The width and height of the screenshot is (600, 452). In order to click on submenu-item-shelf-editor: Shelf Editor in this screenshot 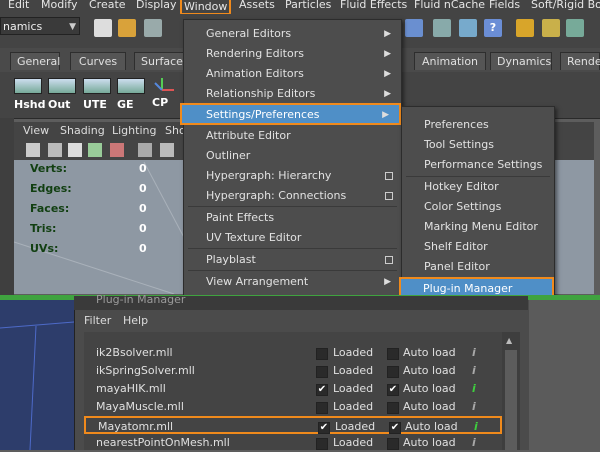, I will do `click(478, 247)`.